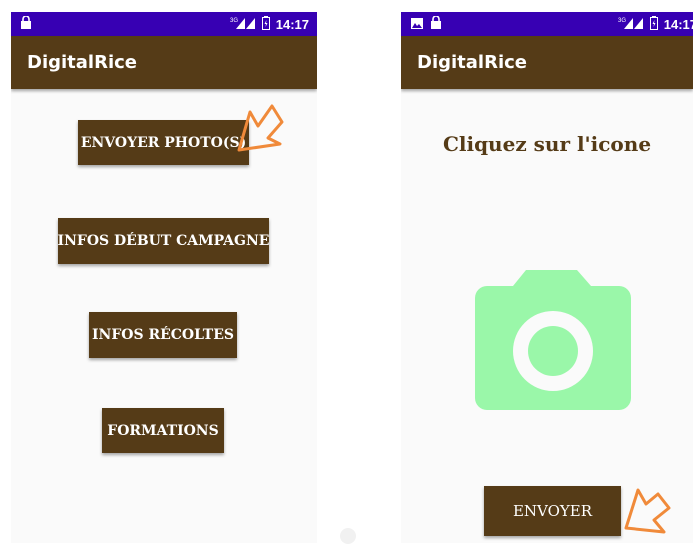  Describe the element at coordinates (348, 536) in the screenshot. I see `nav-indicator` at that location.